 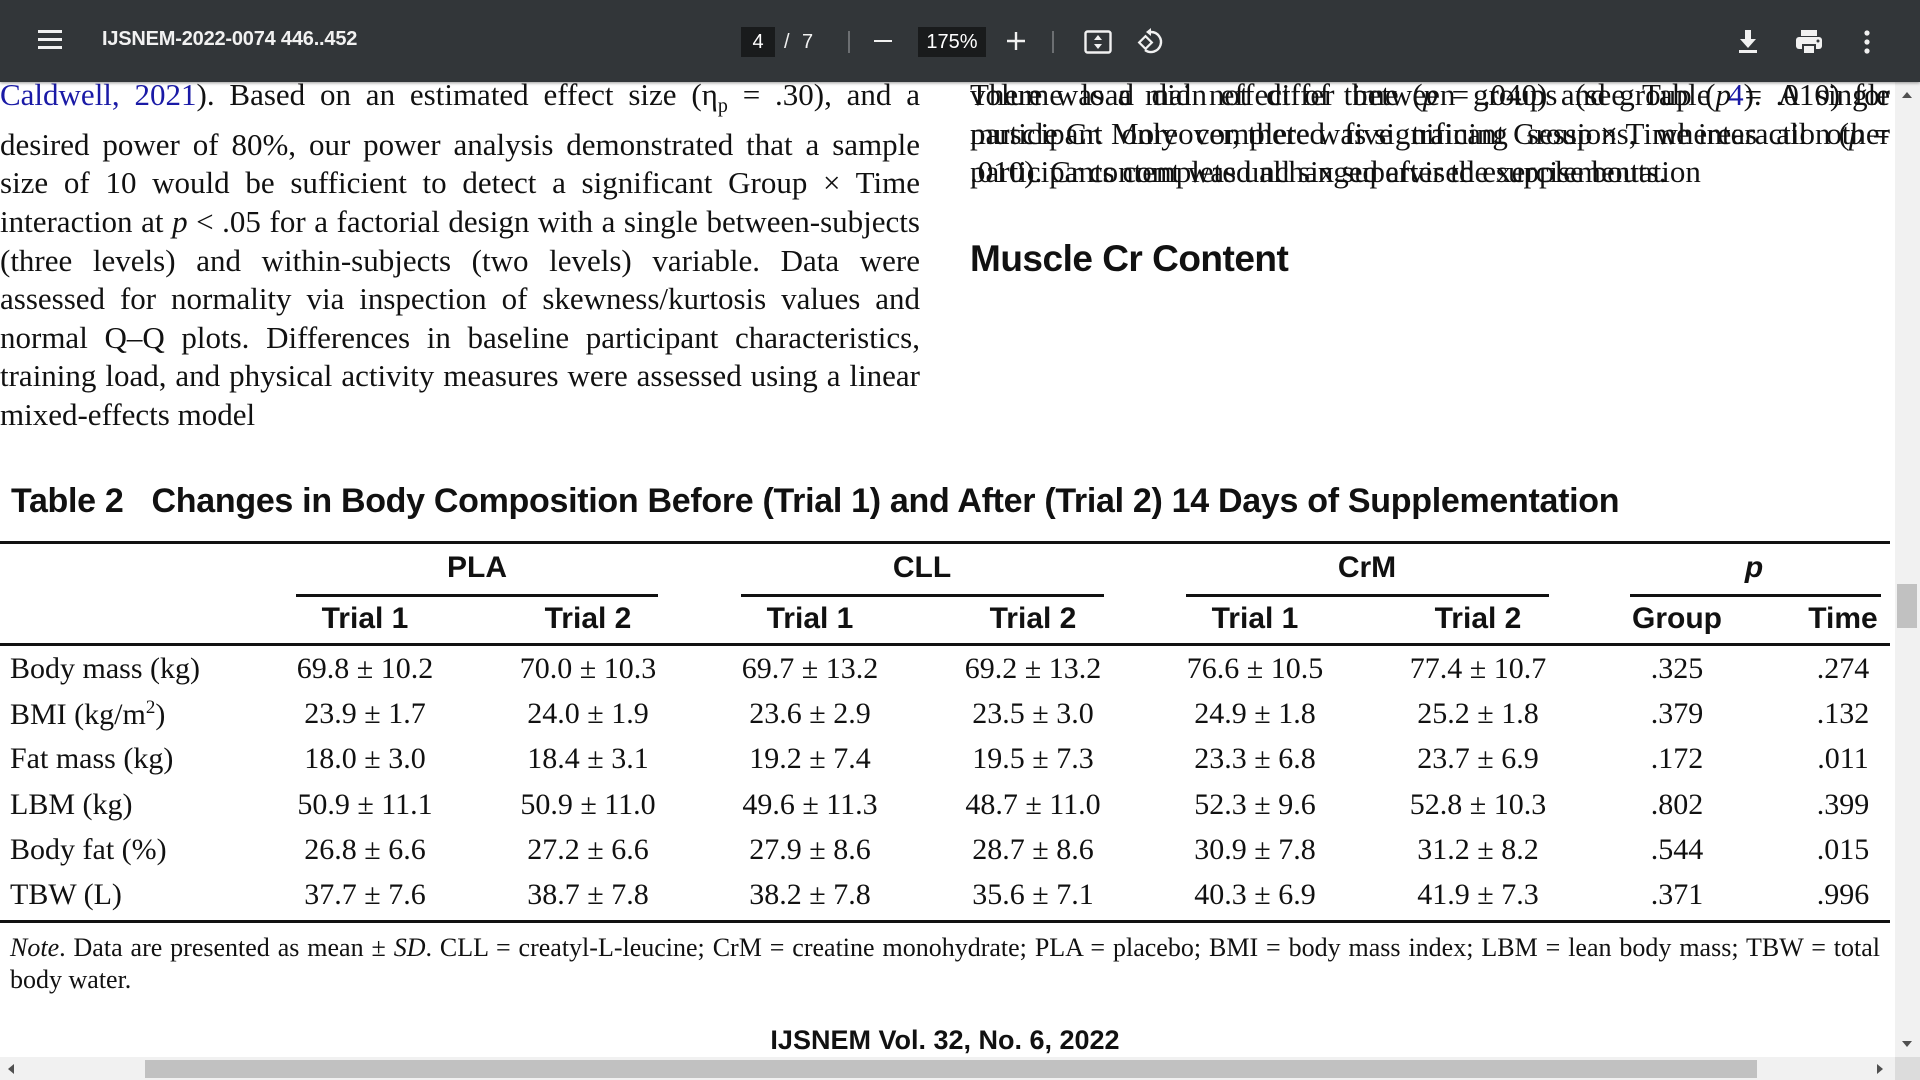 What do you see at coordinates (1033, 894) in the screenshot?
I see `table-cell: 35.6 ± 7.1` at bounding box center [1033, 894].